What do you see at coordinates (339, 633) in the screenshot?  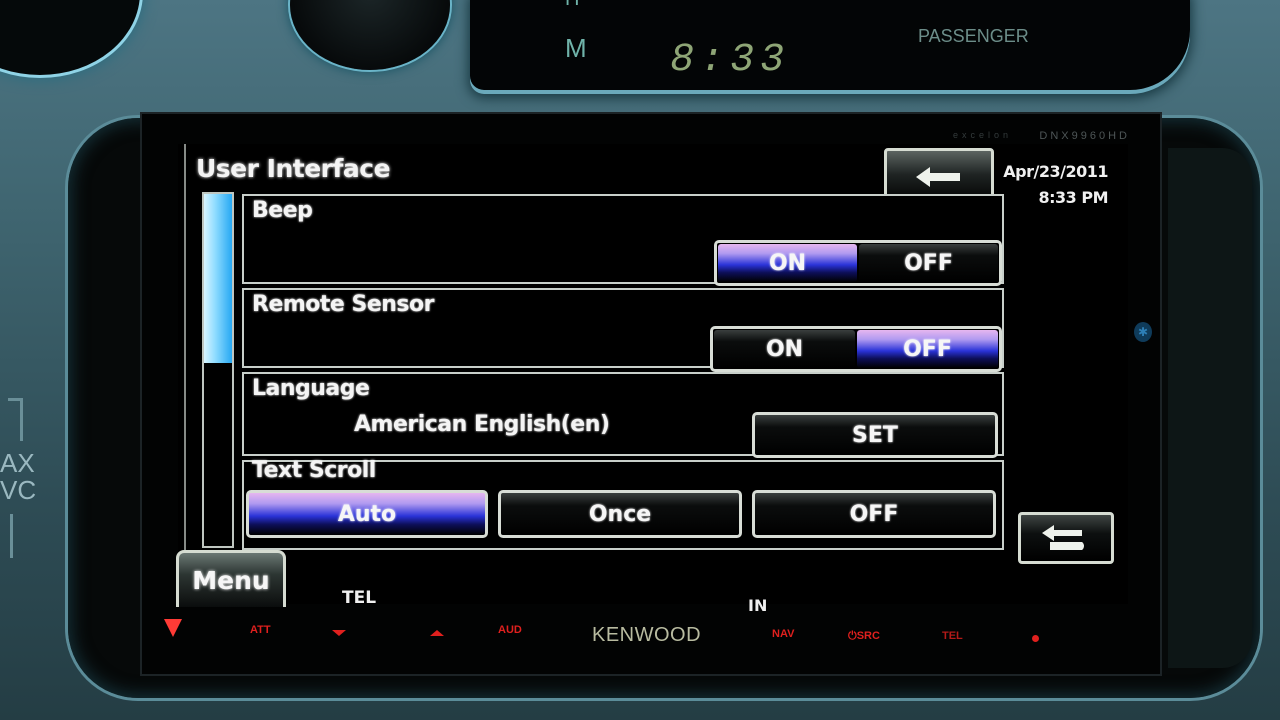 I see `volume-down-icon` at bounding box center [339, 633].